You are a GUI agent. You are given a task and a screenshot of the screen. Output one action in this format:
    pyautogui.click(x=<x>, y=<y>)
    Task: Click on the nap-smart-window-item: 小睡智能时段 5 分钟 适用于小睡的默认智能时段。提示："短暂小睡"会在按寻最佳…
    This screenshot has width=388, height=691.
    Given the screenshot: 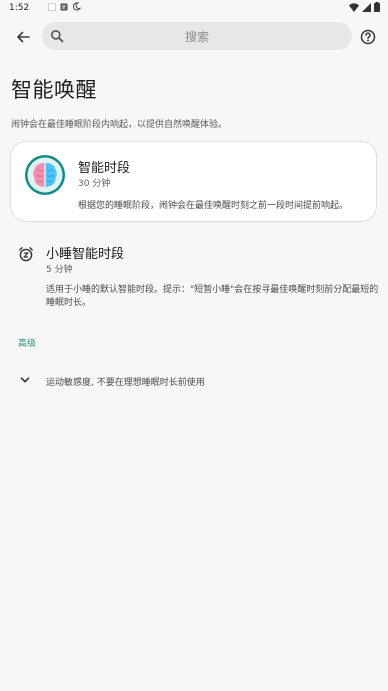 What is the action you would take?
    pyautogui.click(x=194, y=278)
    